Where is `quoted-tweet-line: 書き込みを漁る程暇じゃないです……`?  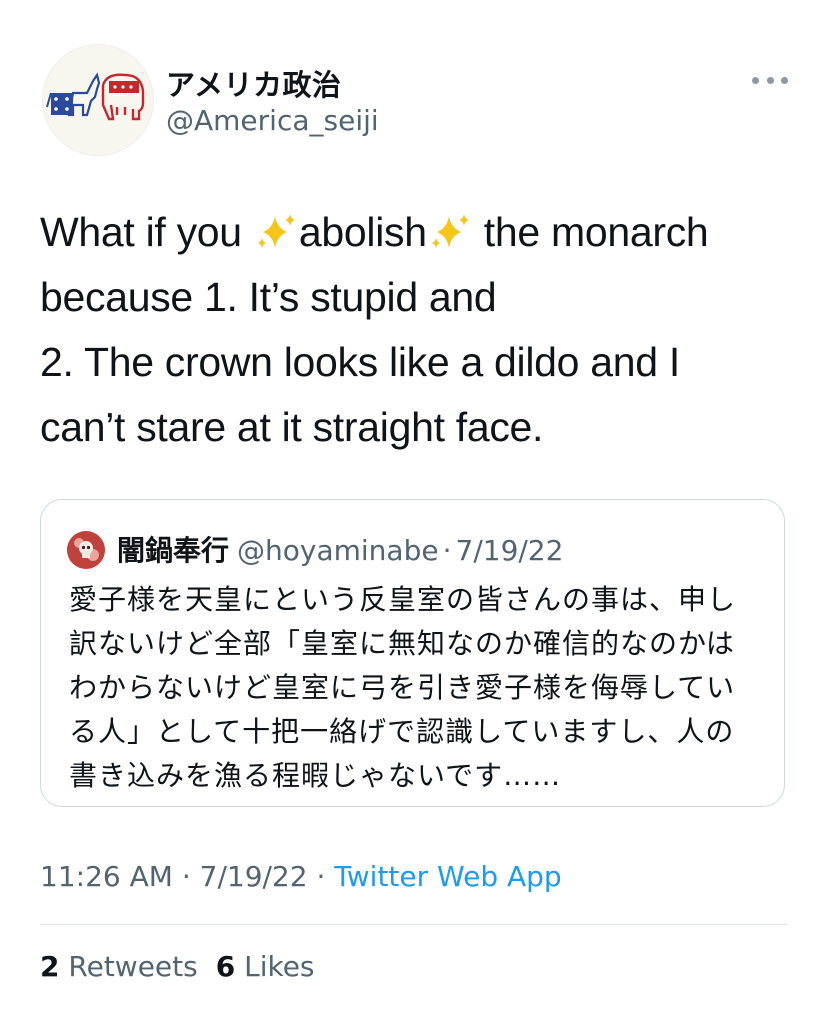 quoted-tweet-line: 書き込みを漁る程暇じゃないです…… is located at coordinates (315, 775).